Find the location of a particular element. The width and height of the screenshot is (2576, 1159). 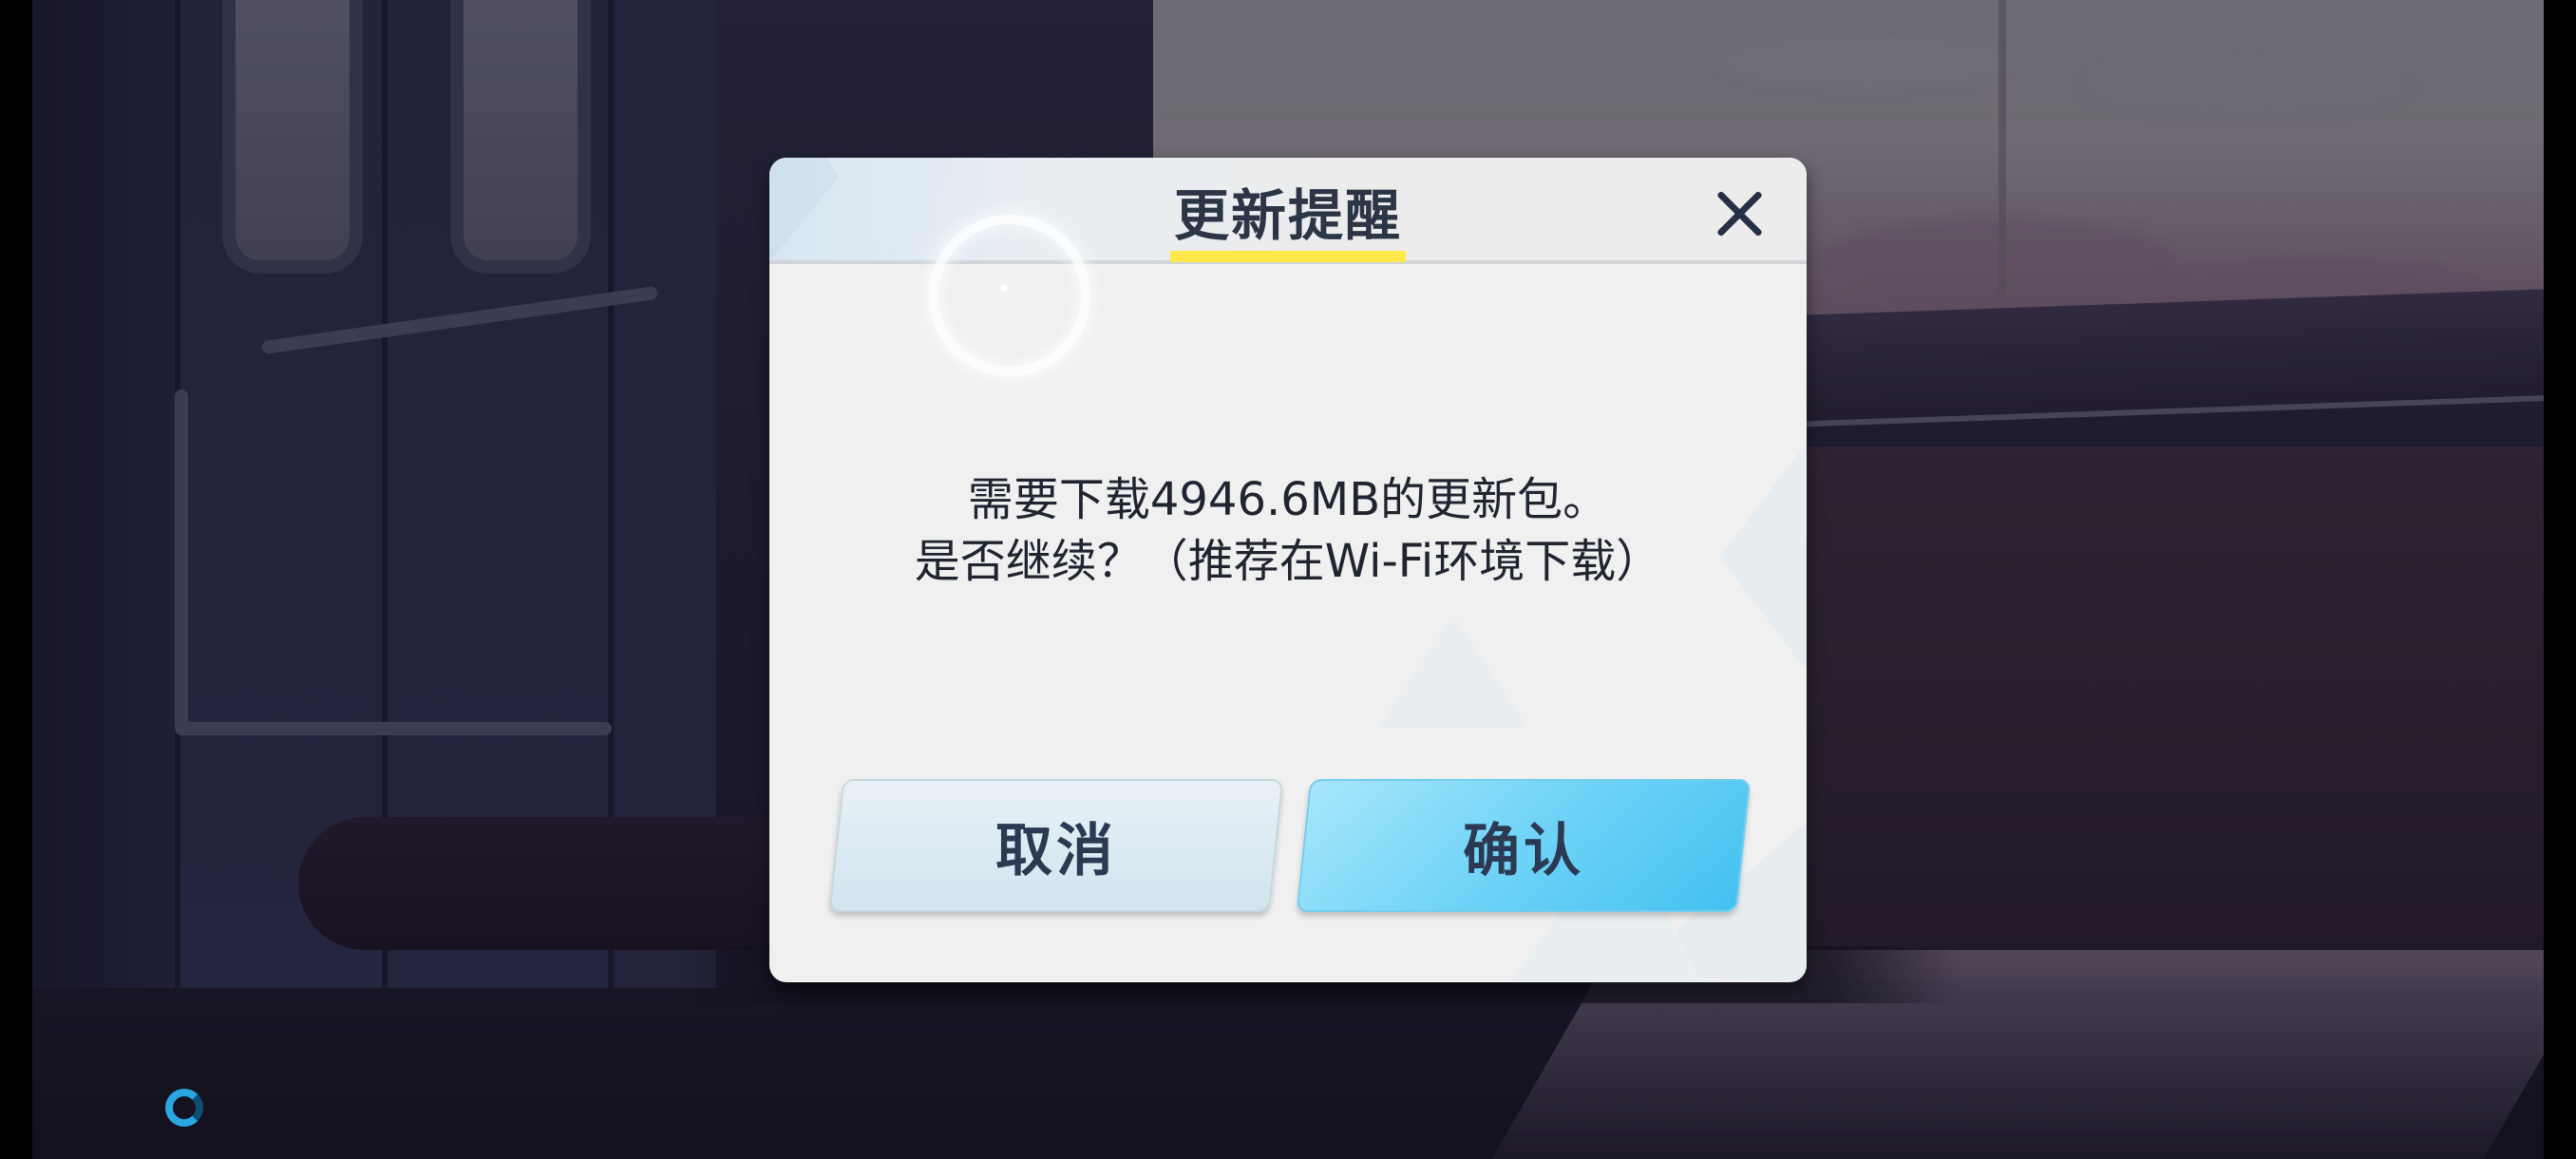

cancel-button: 取消 is located at coordinates (1056, 845).